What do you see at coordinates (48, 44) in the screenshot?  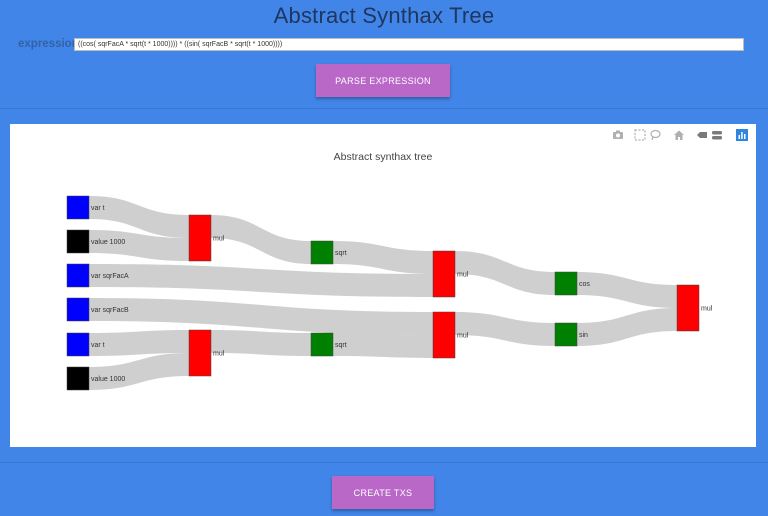 I see `expression-label: expression` at bounding box center [48, 44].